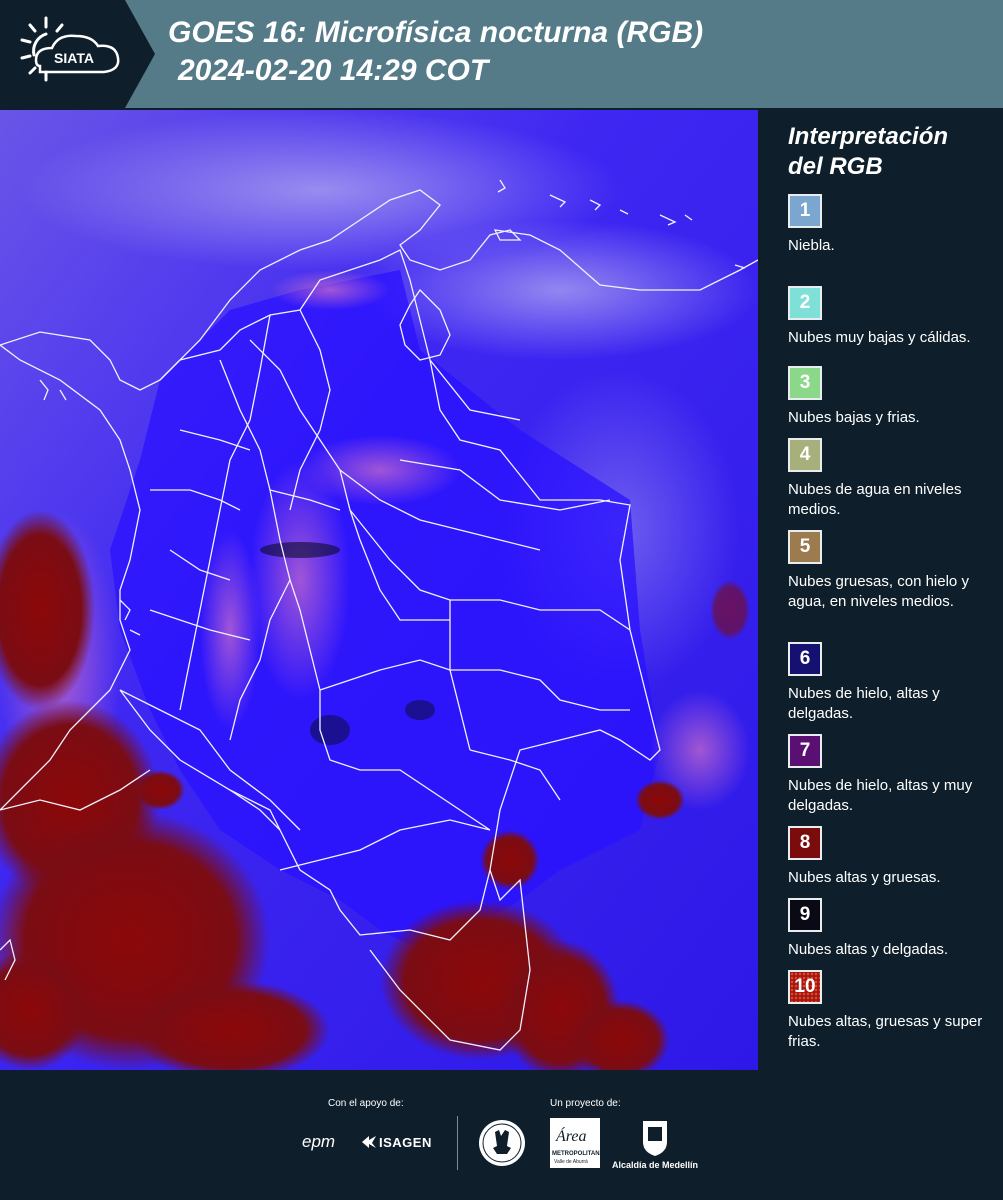 Image resolution: width=1003 pixels, height=1200 pixels. I want to click on isagen-icon, so click(369, 1144).